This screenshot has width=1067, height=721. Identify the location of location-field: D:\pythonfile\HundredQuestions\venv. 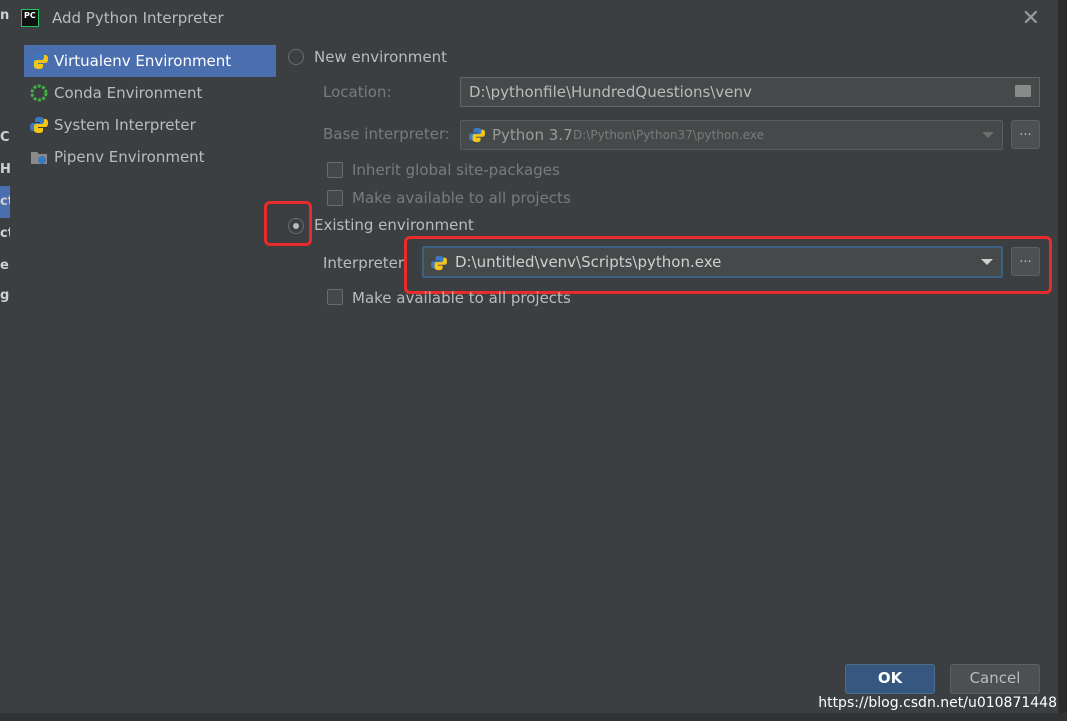
(750, 92).